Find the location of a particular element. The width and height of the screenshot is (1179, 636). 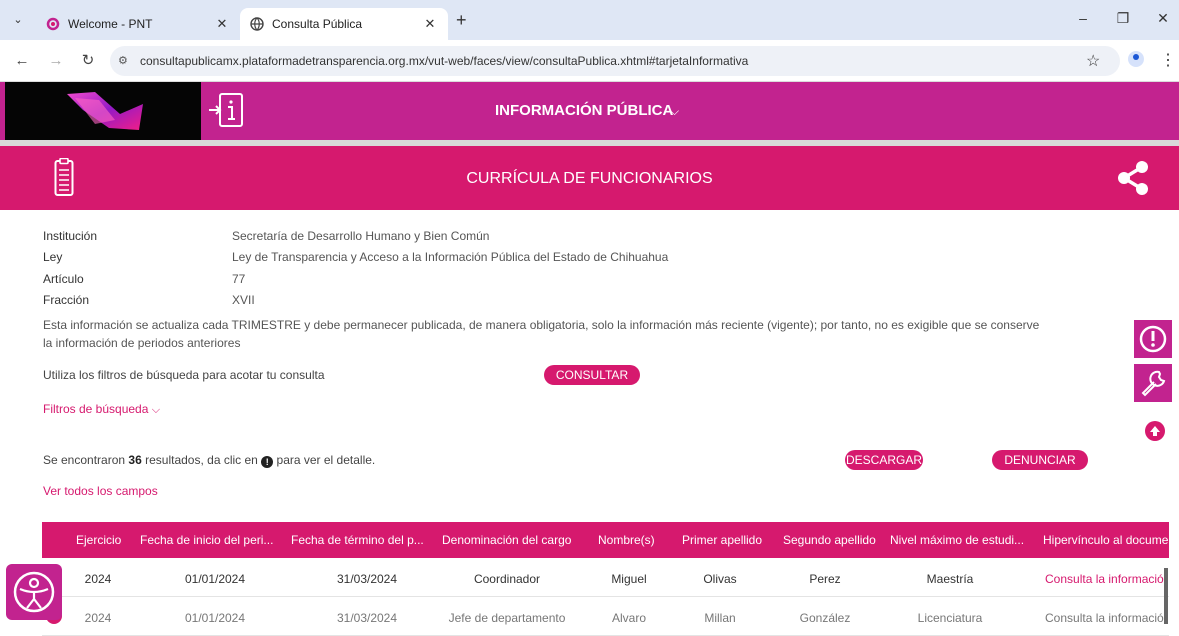

arrow-up-icon is located at coordinates (1155, 431).